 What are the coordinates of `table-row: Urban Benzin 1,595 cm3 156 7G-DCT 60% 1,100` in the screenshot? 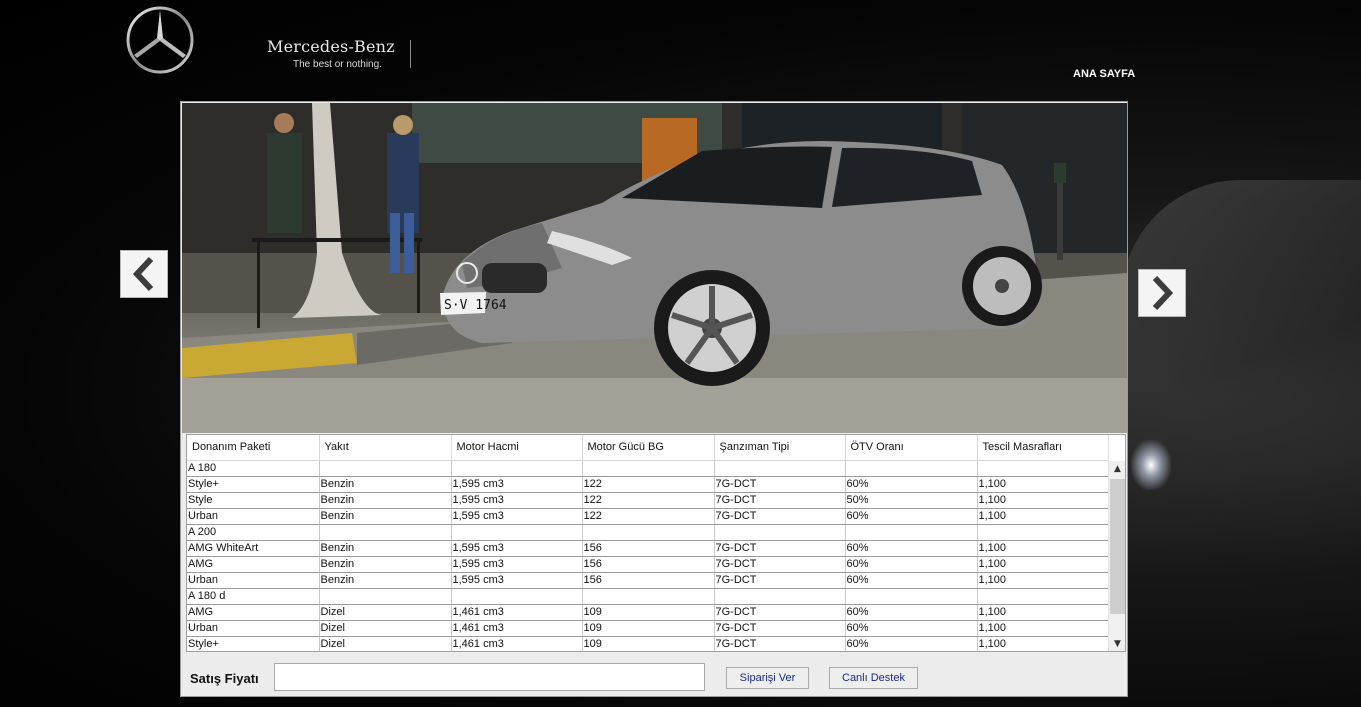 It's located at (648, 580).